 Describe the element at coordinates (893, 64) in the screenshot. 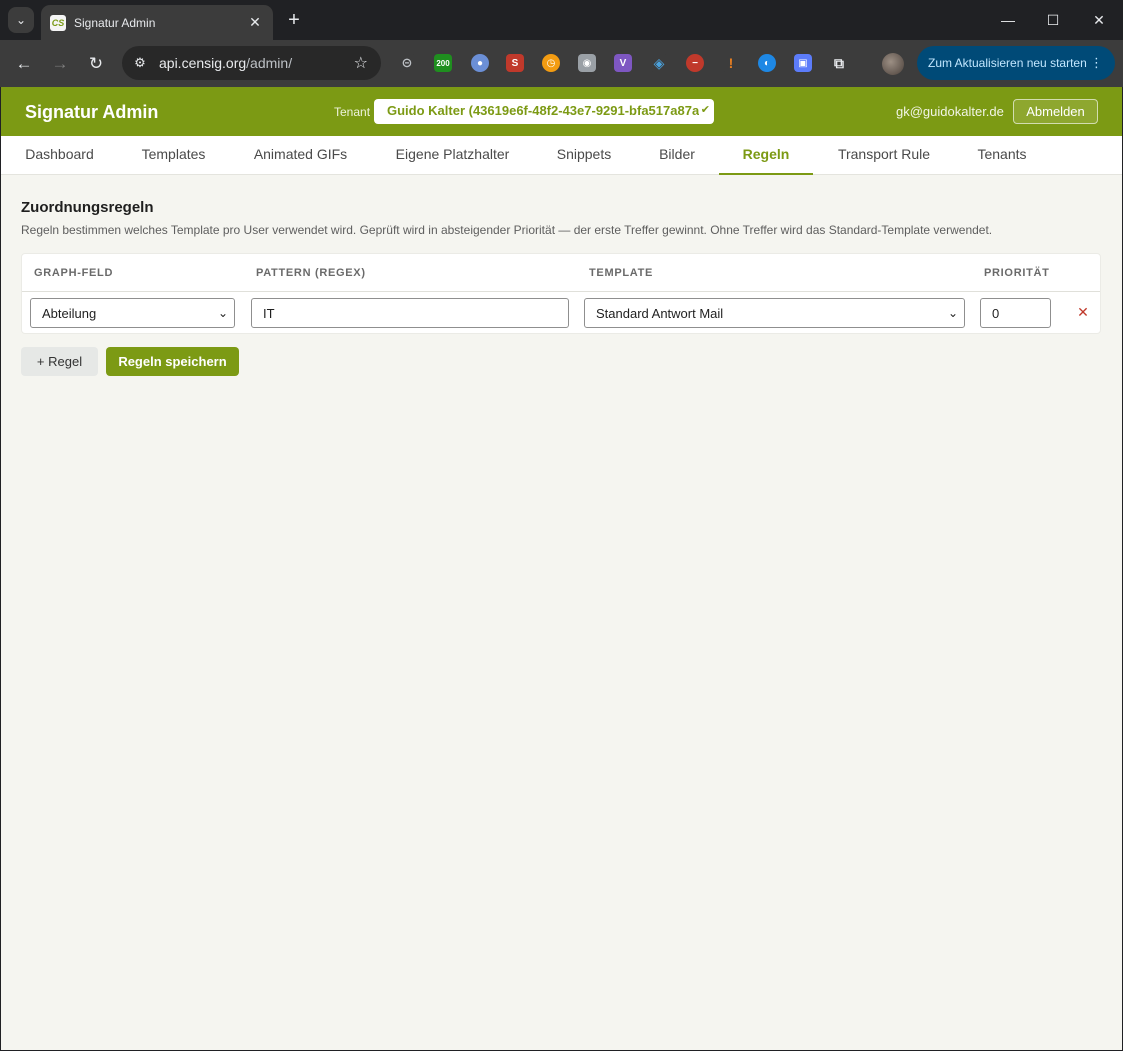

I see `profile-avatar` at that location.